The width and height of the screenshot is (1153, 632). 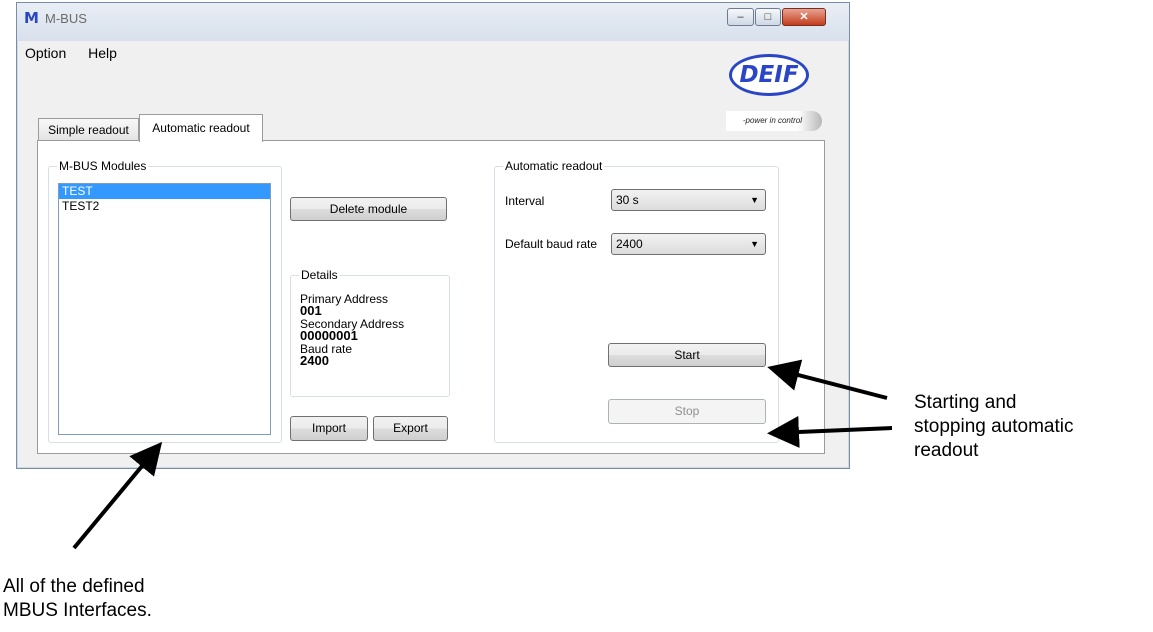 I want to click on annotation-line: readout, so click(x=946, y=450).